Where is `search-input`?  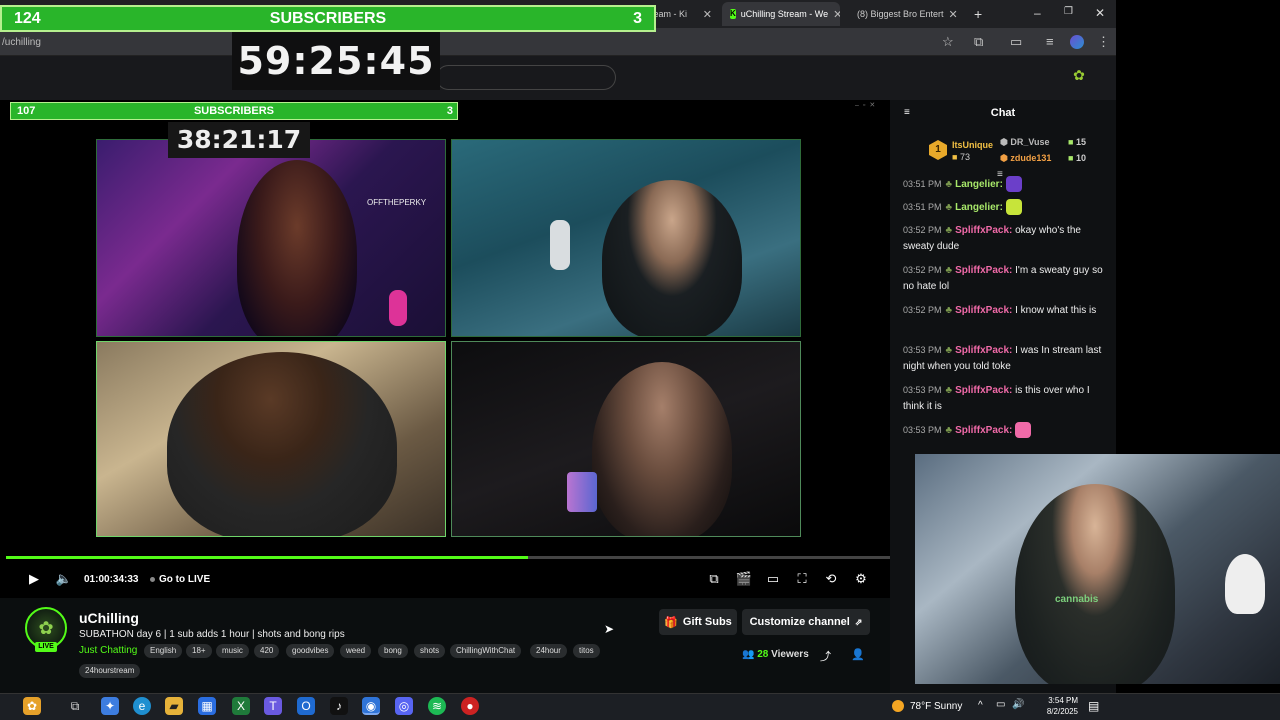 search-input is located at coordinates (526, 77).